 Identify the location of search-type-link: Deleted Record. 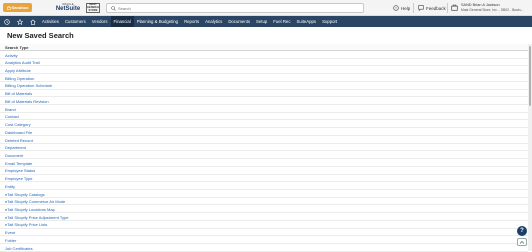
(19, 140).